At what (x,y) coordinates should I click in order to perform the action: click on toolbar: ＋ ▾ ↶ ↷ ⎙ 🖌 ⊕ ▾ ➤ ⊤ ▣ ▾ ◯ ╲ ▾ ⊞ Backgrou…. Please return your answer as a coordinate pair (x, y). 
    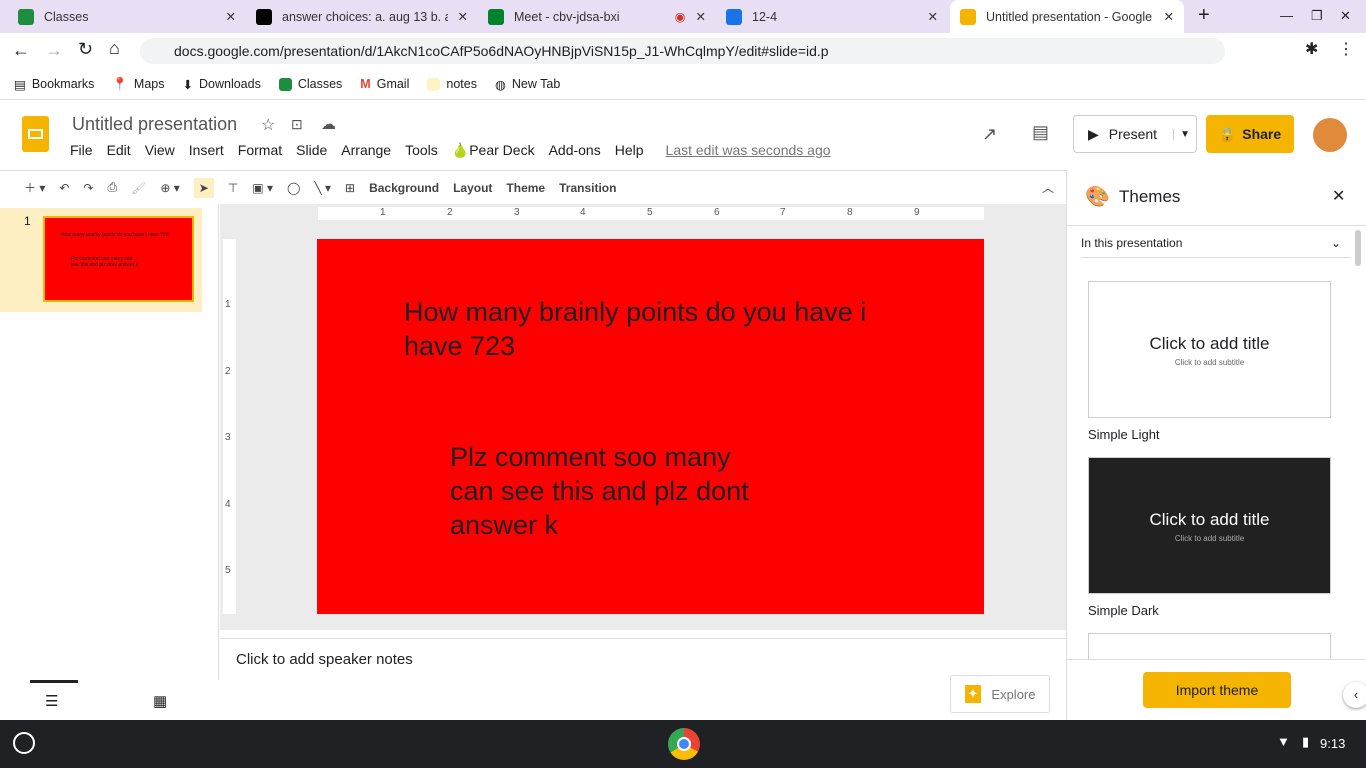
    Looking at the image, I should click on (533, 187).